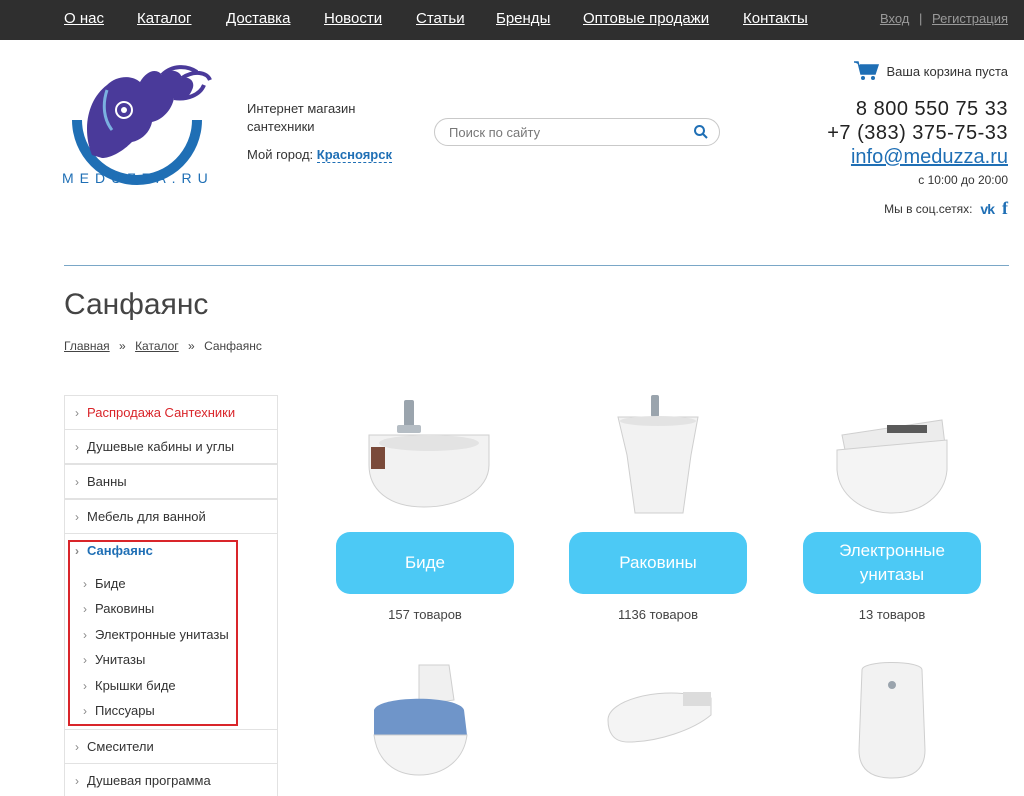 The width and height of the screenshot is (1024, 796). I want to click on search-icon, so click(701, 132).